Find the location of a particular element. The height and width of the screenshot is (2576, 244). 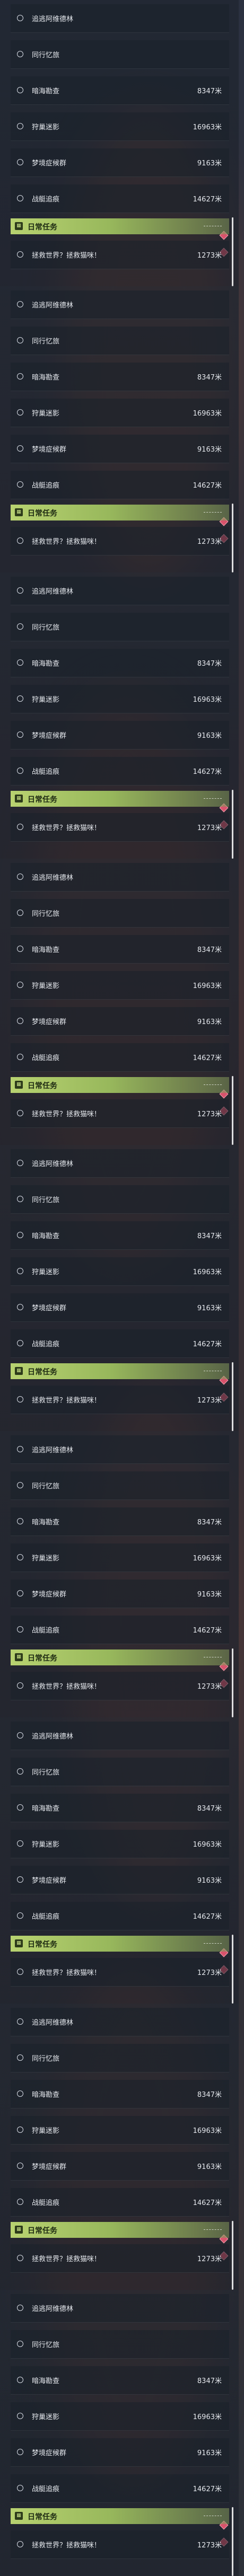

quest-name: 梦境症候群 is located at coordinates (50, 1022).